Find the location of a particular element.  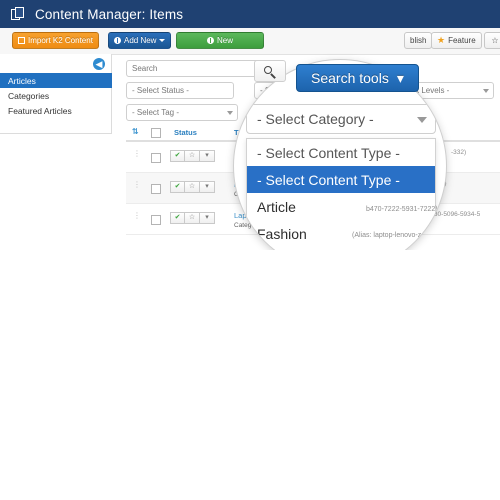

select-tag-dropdown: - Select Tag - is located at coordinates (182, 112).